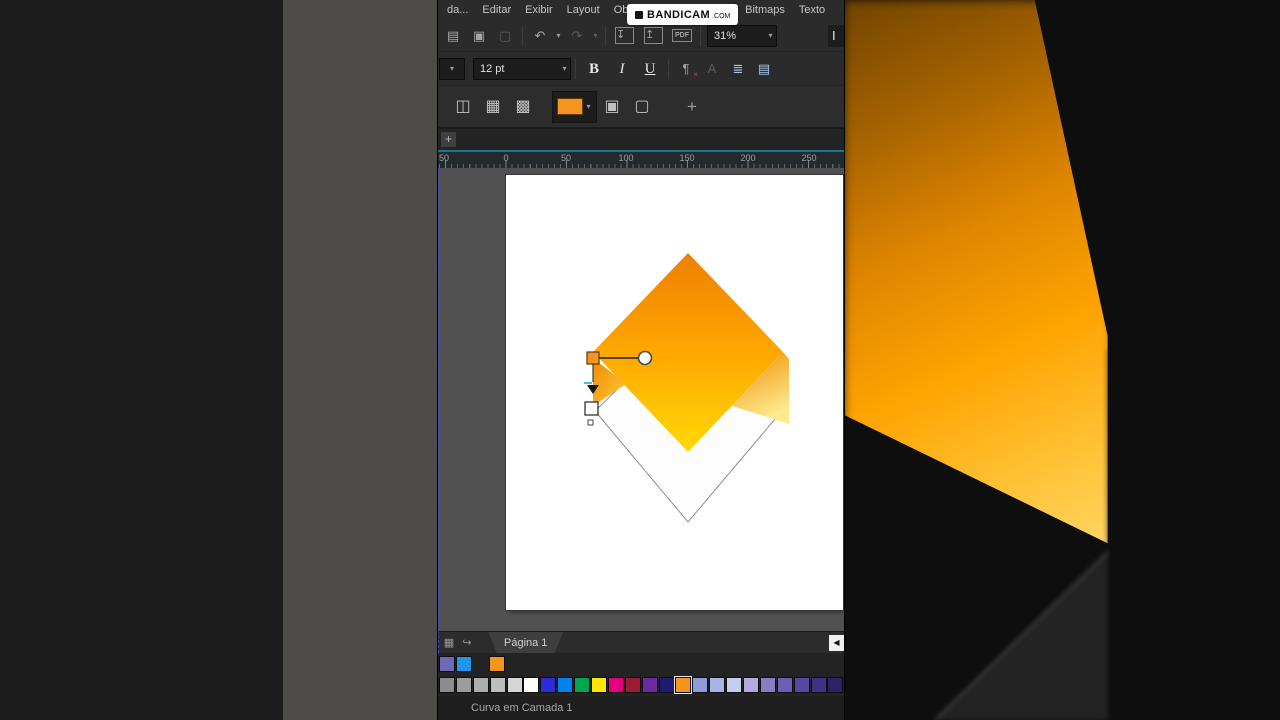  Describe the element at coordinates (463, 107) in the screenshot. I see `two-column-layout-icon: ◫` at that location.